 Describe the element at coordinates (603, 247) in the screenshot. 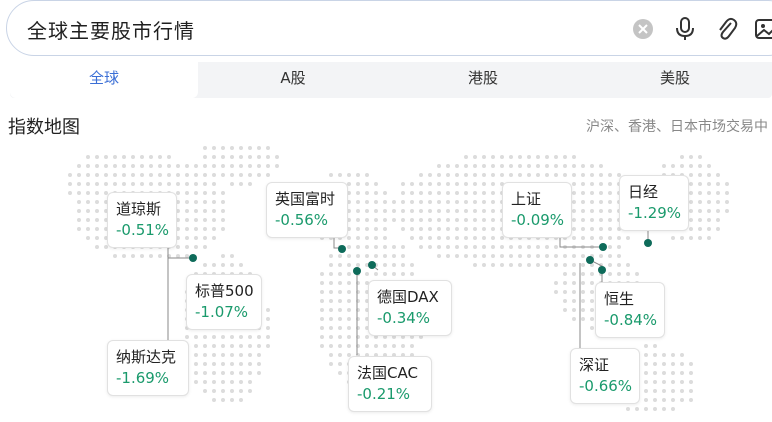

I see `marker-shanghai` at that location.